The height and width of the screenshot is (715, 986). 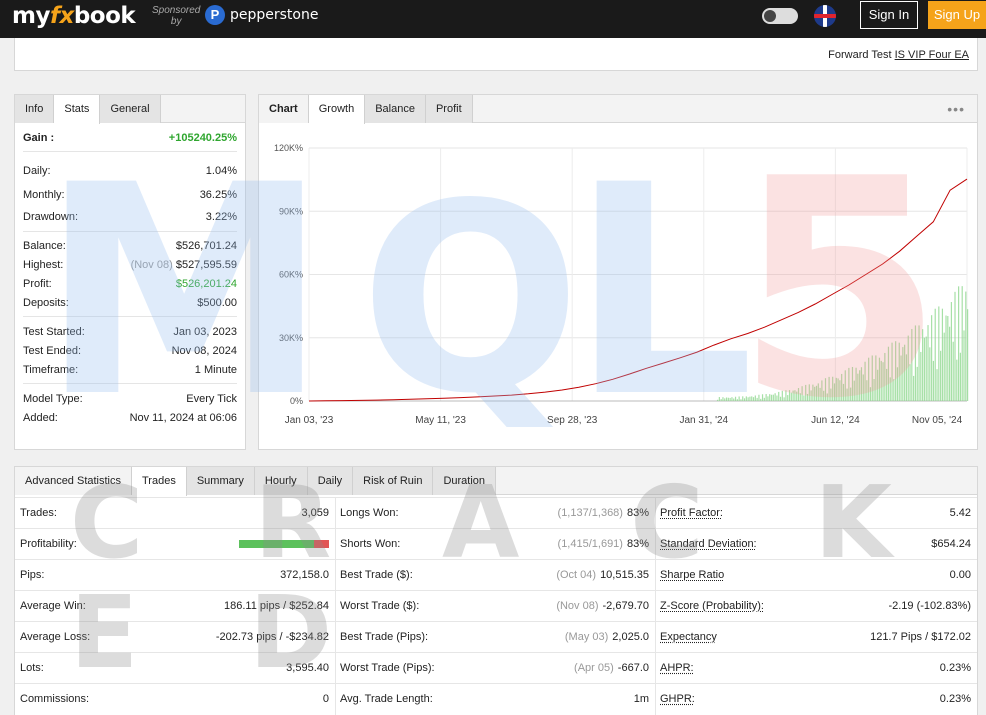 What do you see at coordinates (957, 15) in the screenshot?
I see `sign-up-button: Sign Up` at bounding box center [957, 15].